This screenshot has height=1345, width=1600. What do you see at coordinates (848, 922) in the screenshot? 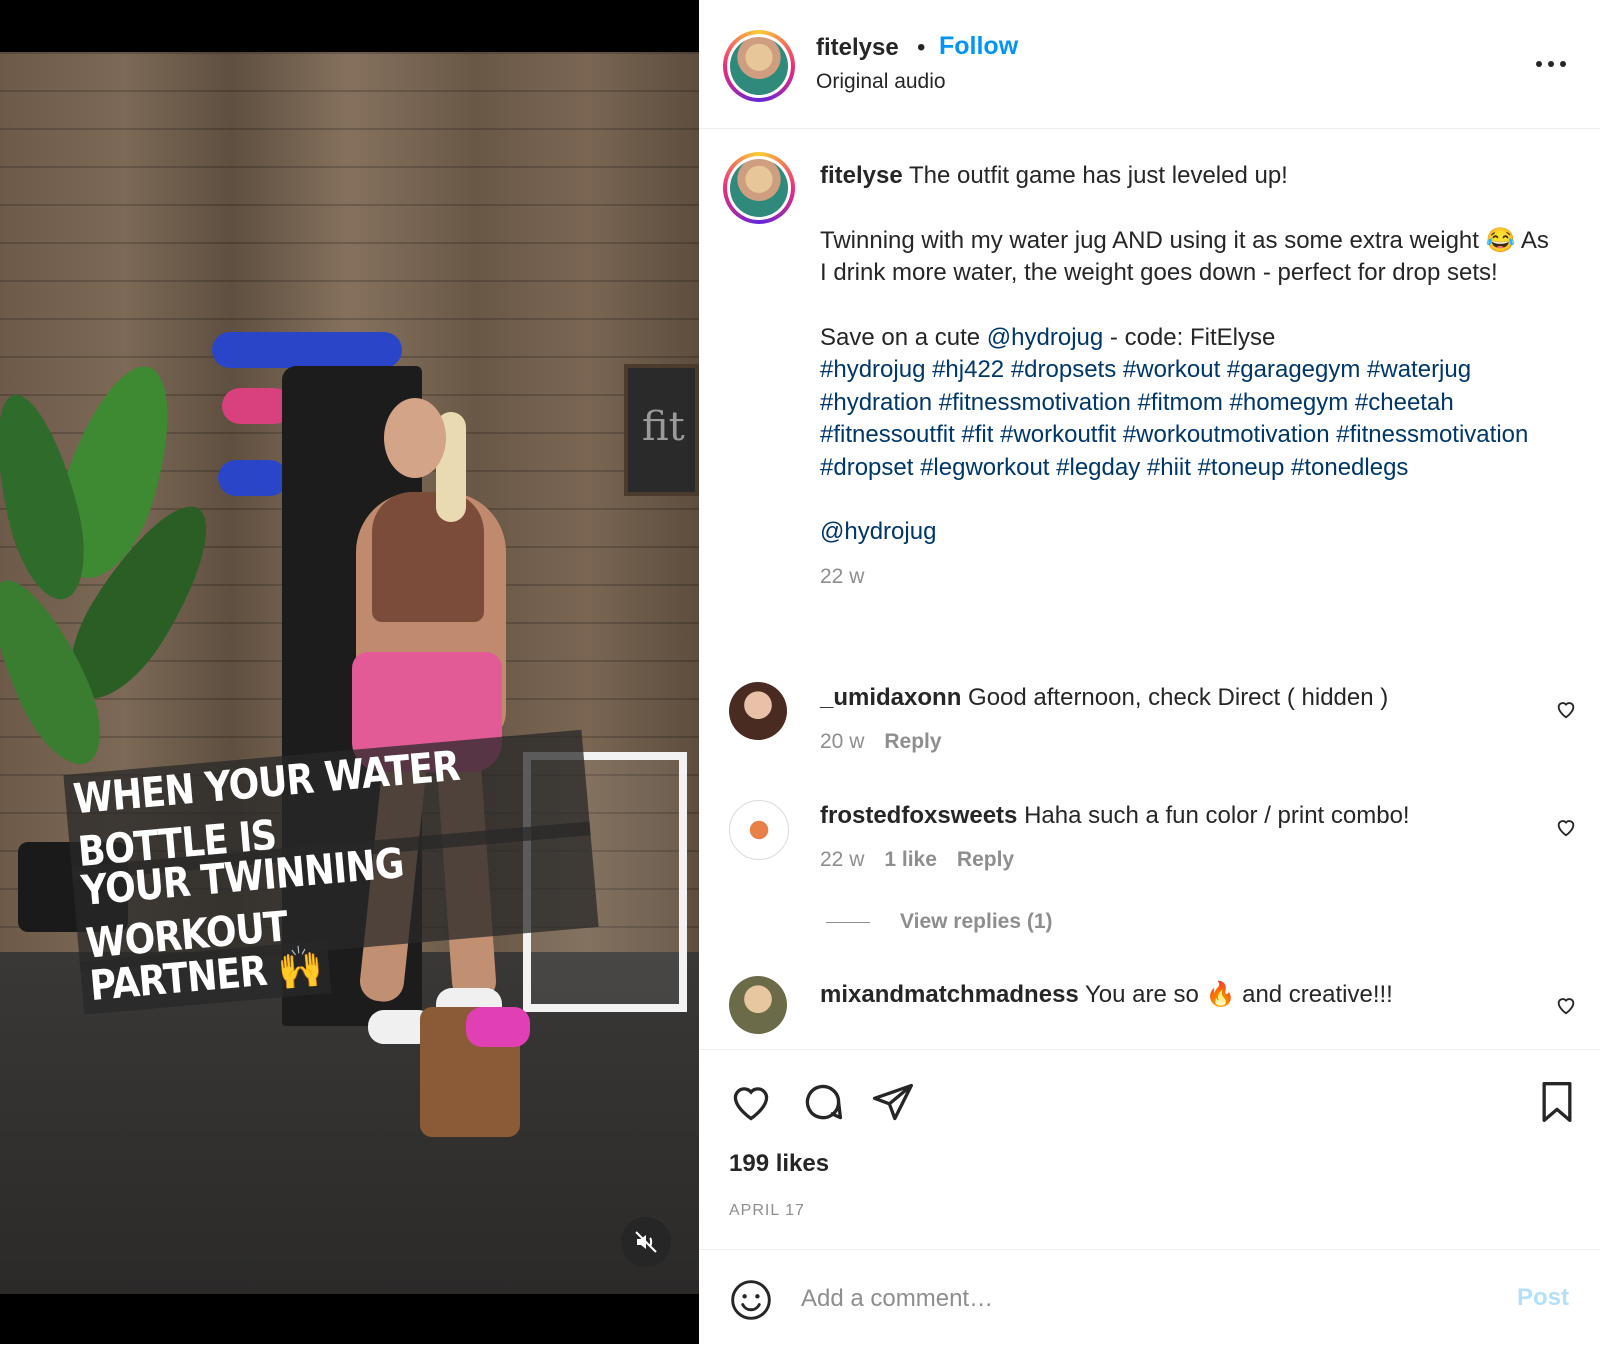
I see `replies-line` at bounding box center [848, 922].